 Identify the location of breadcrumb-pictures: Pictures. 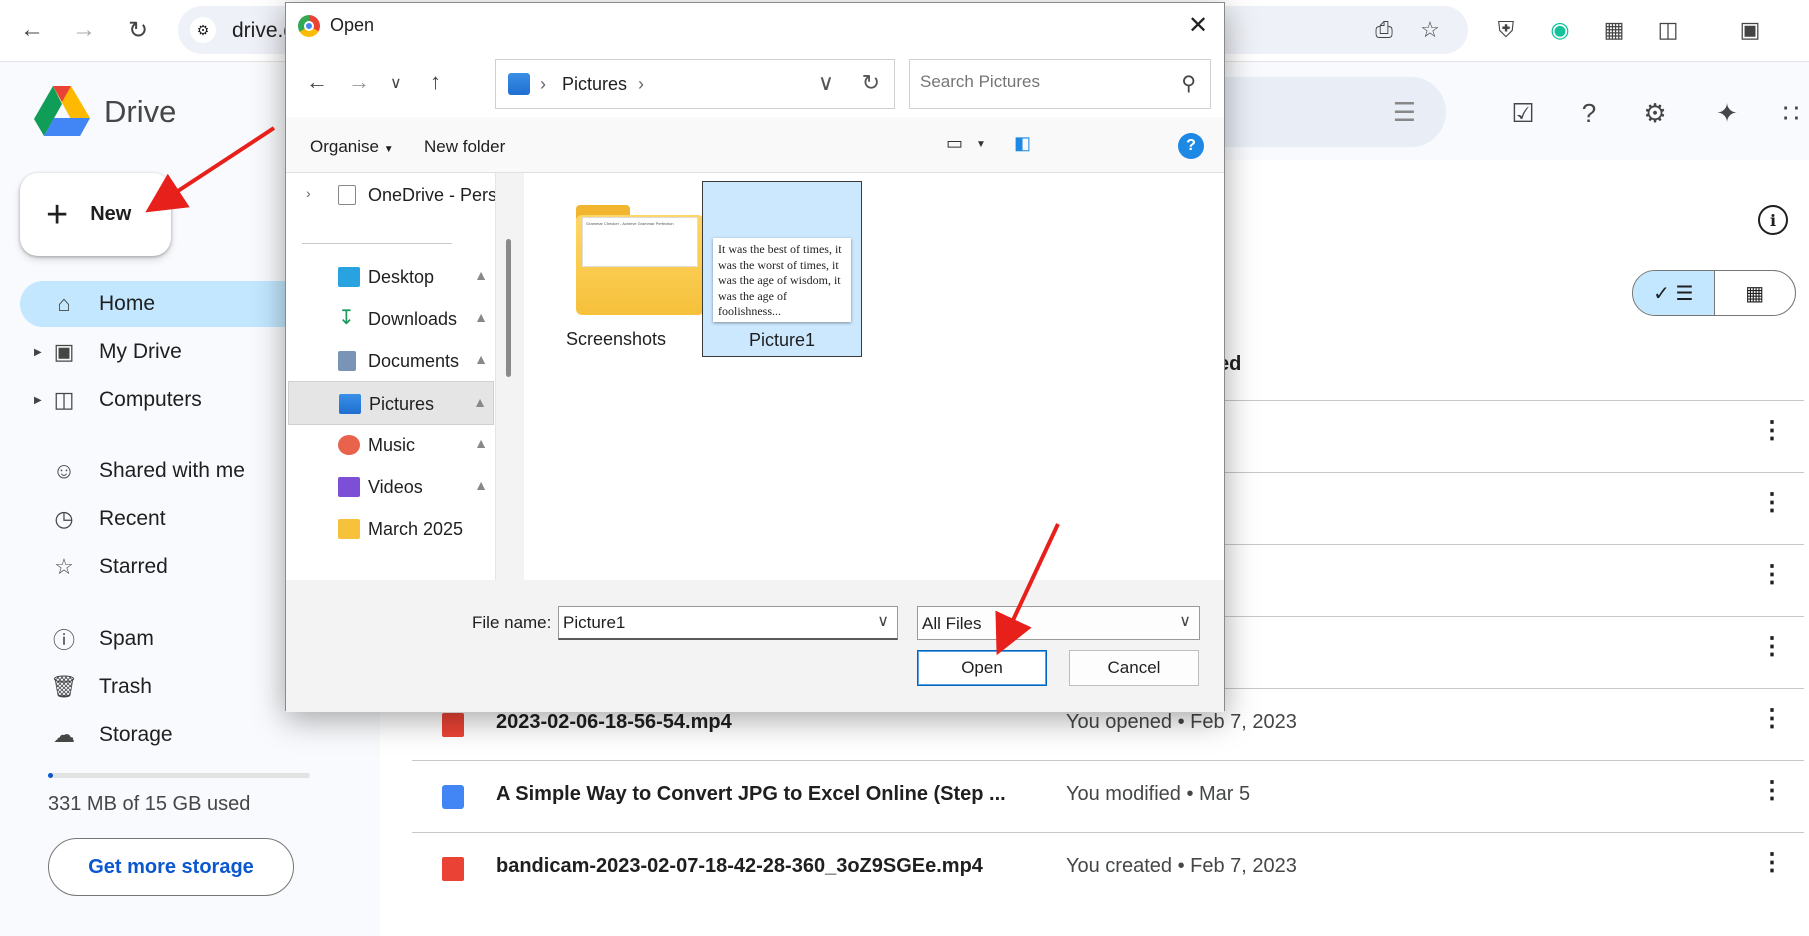
(594, 84).